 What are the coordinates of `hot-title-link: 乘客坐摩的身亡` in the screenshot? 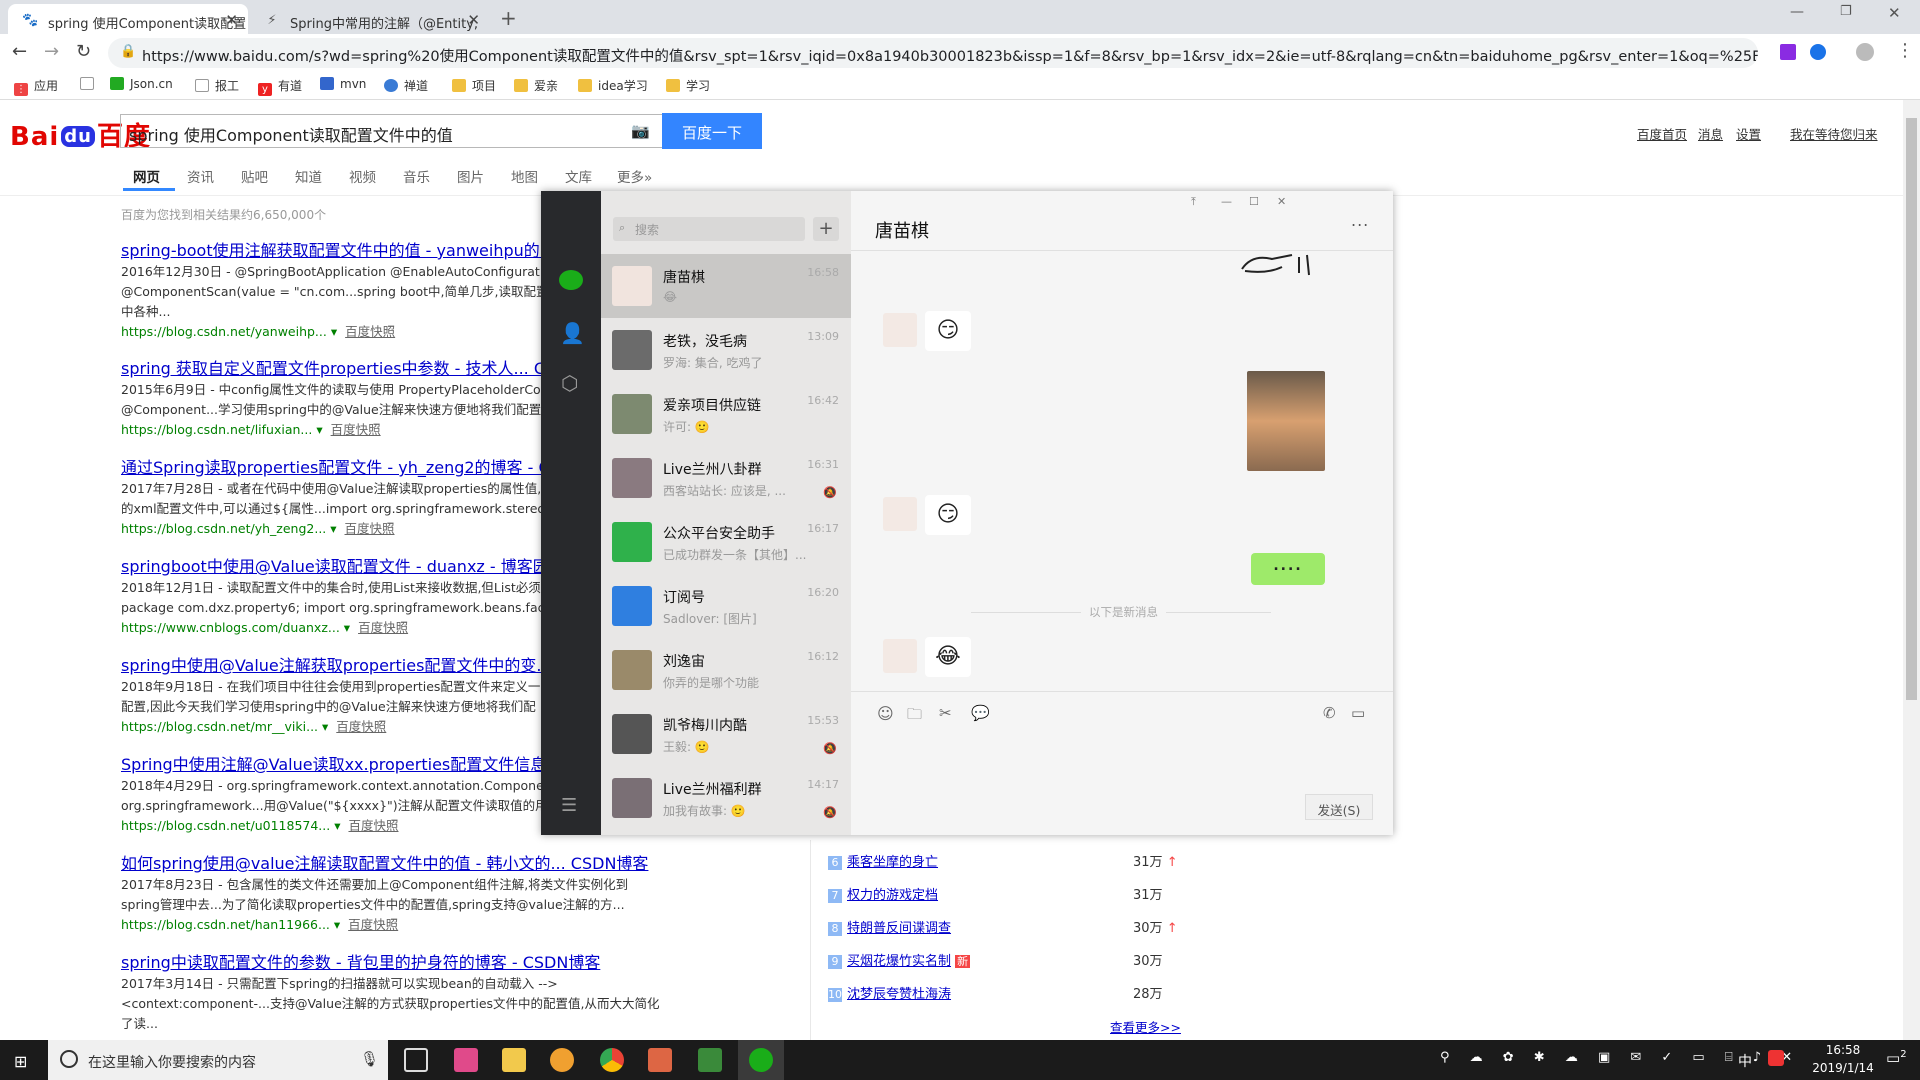 It's located at (892, 862).